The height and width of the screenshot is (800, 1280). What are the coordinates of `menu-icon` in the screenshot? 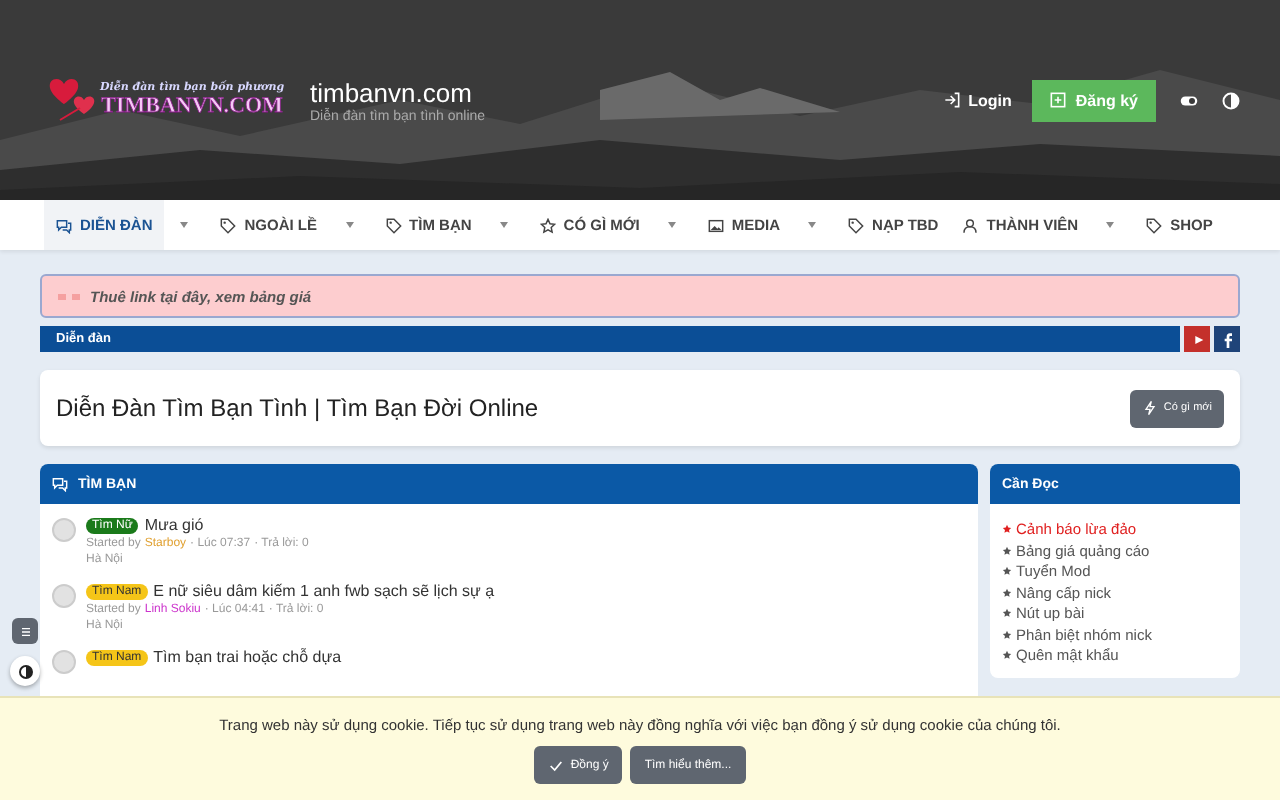 It's located at (25, 631).